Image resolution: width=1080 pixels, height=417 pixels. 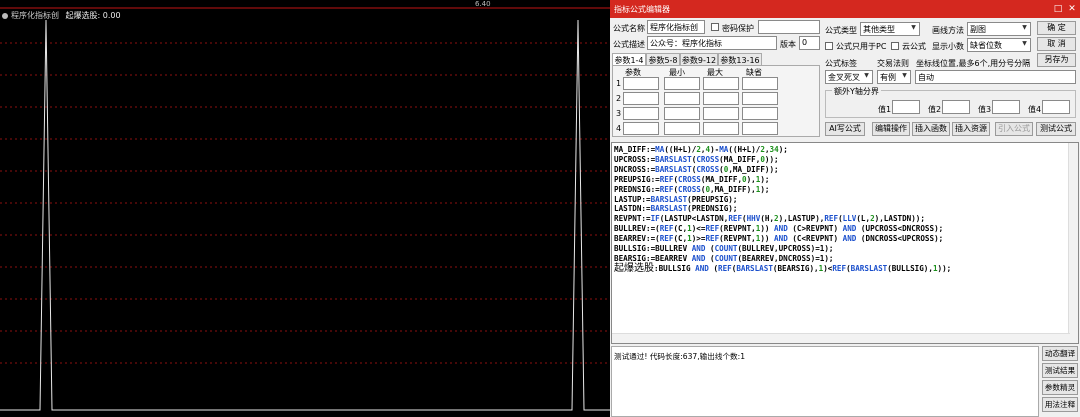 I want to click on value4-label: 值4, so click(x=1035, y=109).